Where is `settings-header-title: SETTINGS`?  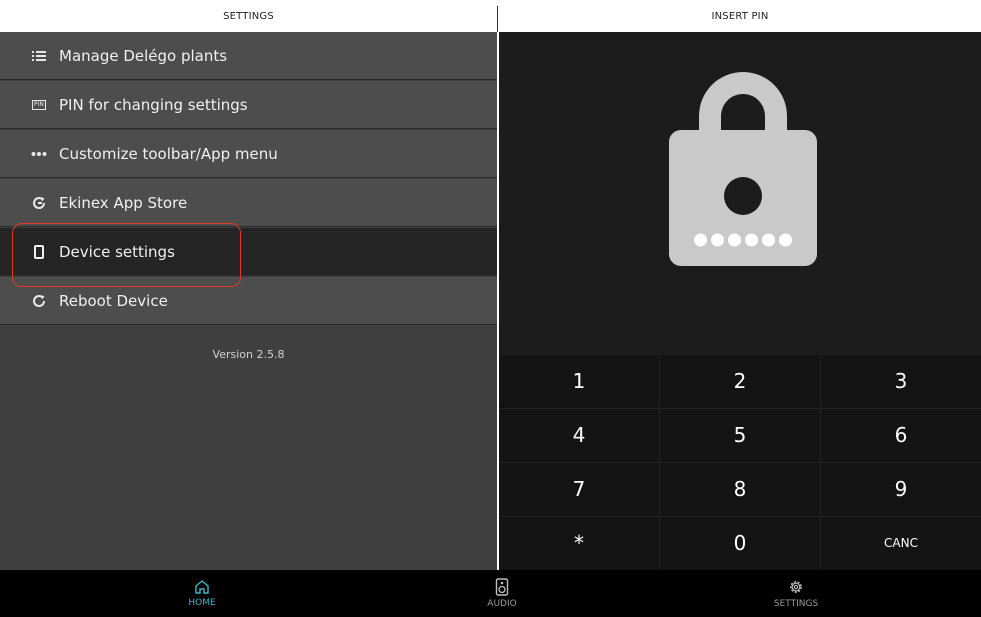 settings-header-title: SETTINGS is located at coordinates (248, 16).